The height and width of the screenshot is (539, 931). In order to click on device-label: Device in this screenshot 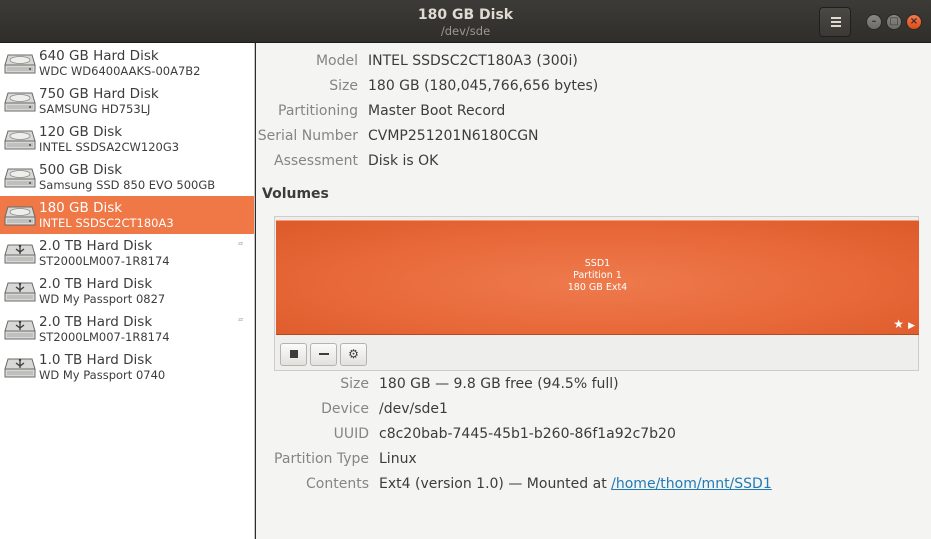, I will do `click(345, 409)`.